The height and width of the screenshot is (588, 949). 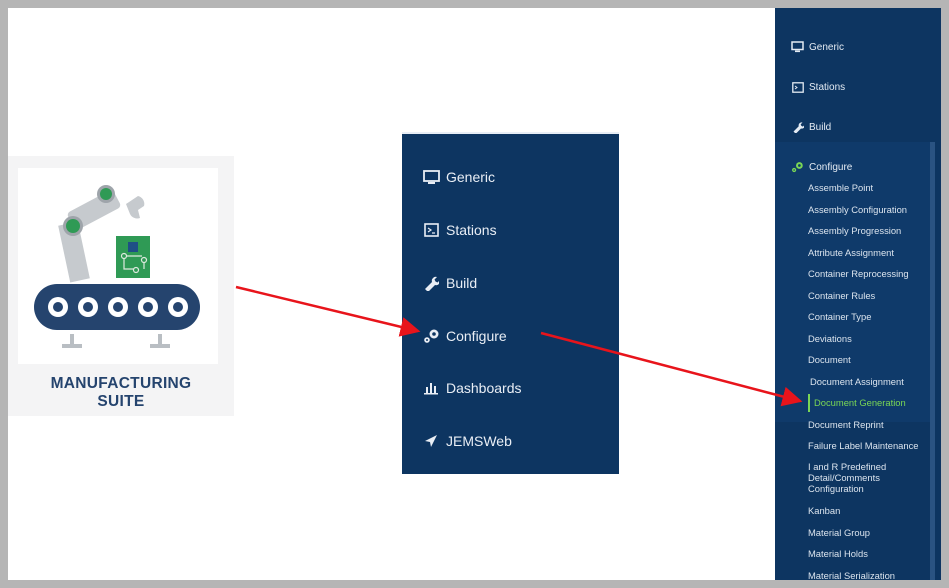 I want to click on sidebar-item-build-label: Build, so click(x=820, y=127).